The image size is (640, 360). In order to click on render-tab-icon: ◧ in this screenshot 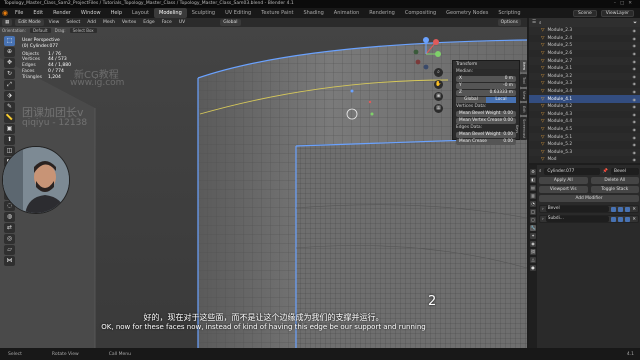, I will do `click(533, 180)`.